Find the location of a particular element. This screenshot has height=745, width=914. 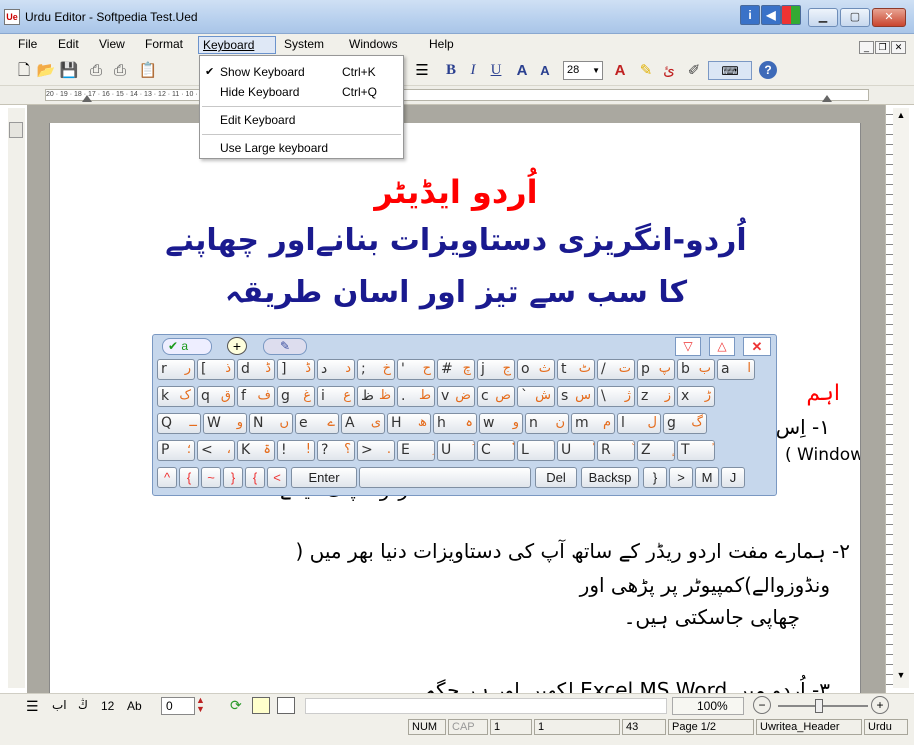

grow-font-icon: A is located at coordinates (522, 70).